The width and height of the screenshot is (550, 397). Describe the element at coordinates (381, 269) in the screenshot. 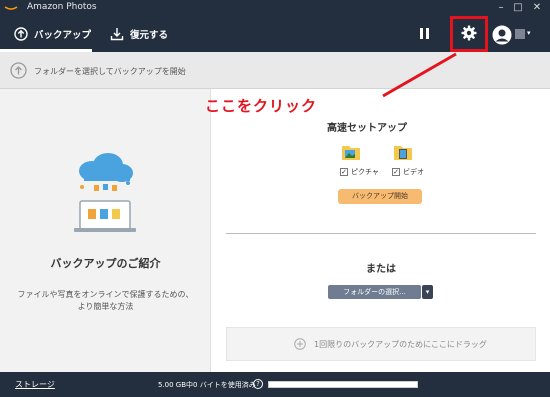

I see `or-label: または` at that location.